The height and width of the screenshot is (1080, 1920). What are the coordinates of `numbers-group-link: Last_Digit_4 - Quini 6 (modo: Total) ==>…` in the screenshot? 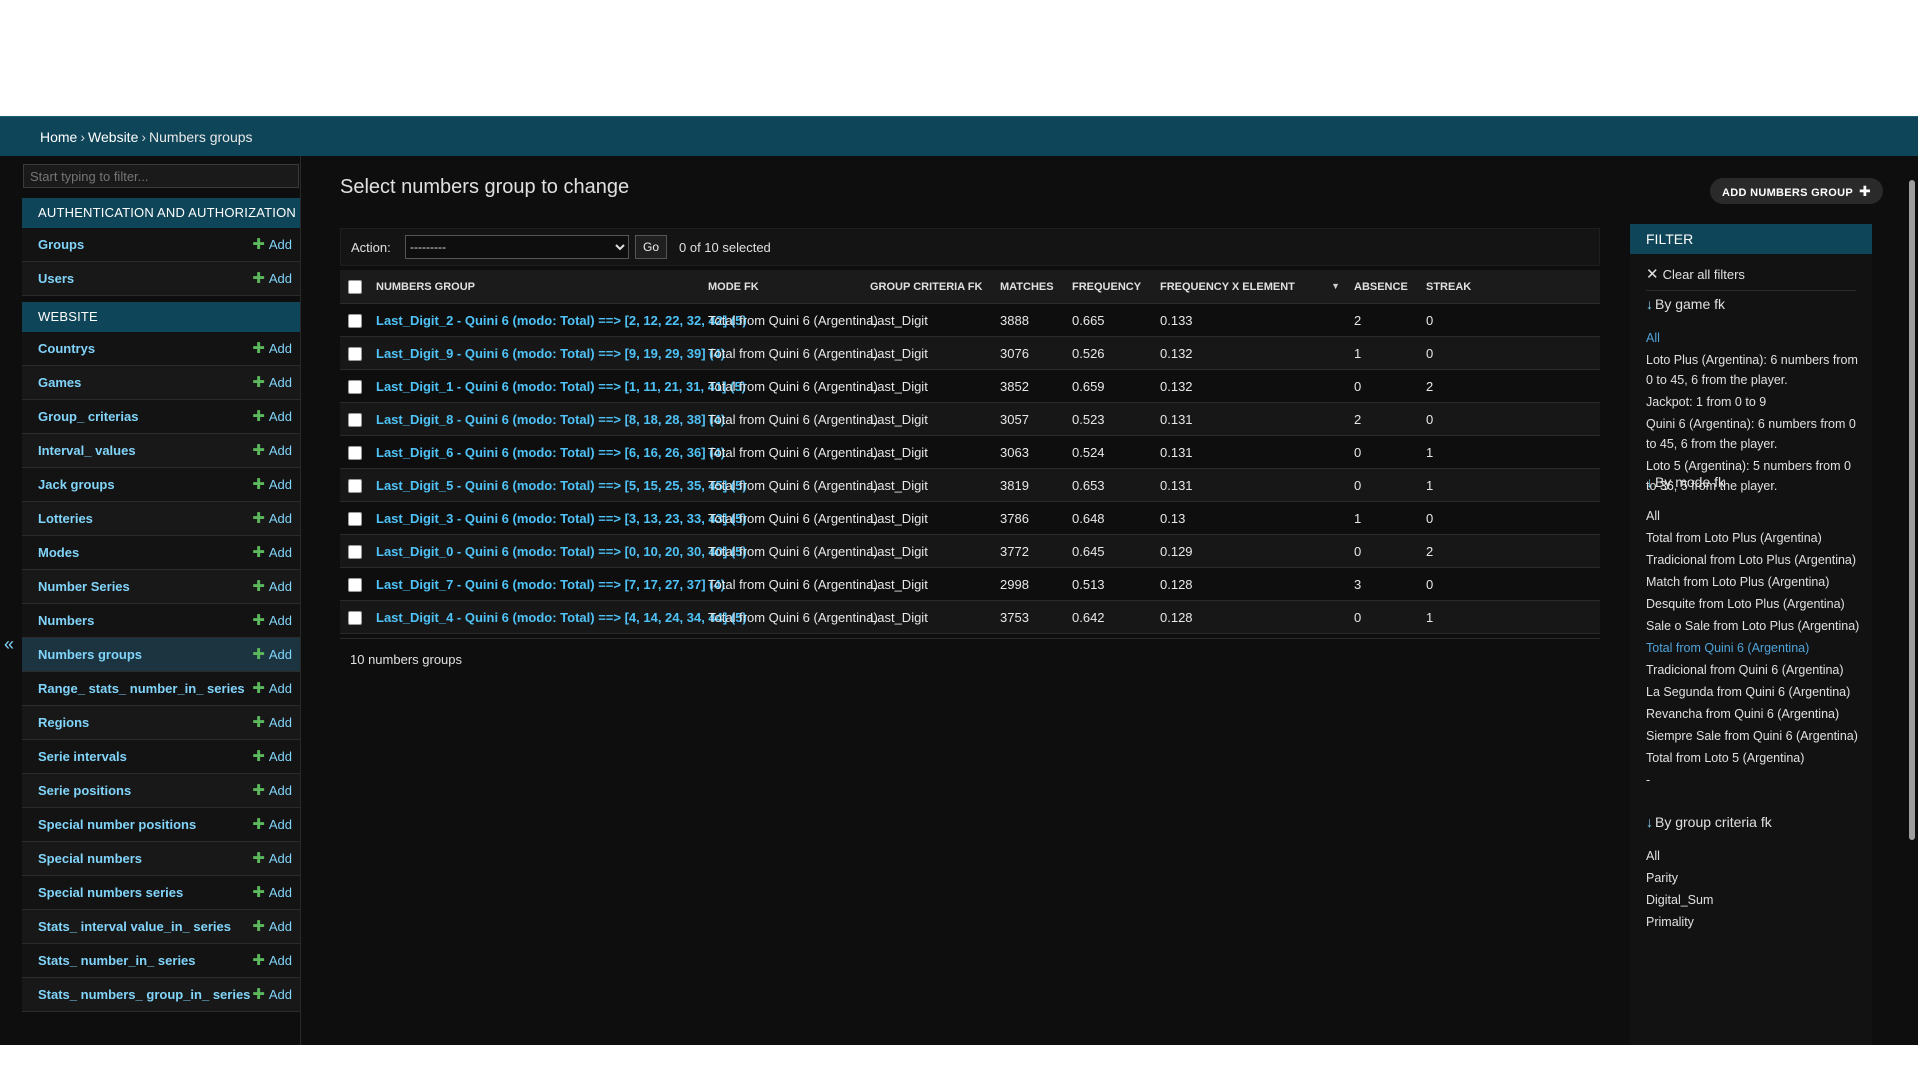 It's located at (561, 617).